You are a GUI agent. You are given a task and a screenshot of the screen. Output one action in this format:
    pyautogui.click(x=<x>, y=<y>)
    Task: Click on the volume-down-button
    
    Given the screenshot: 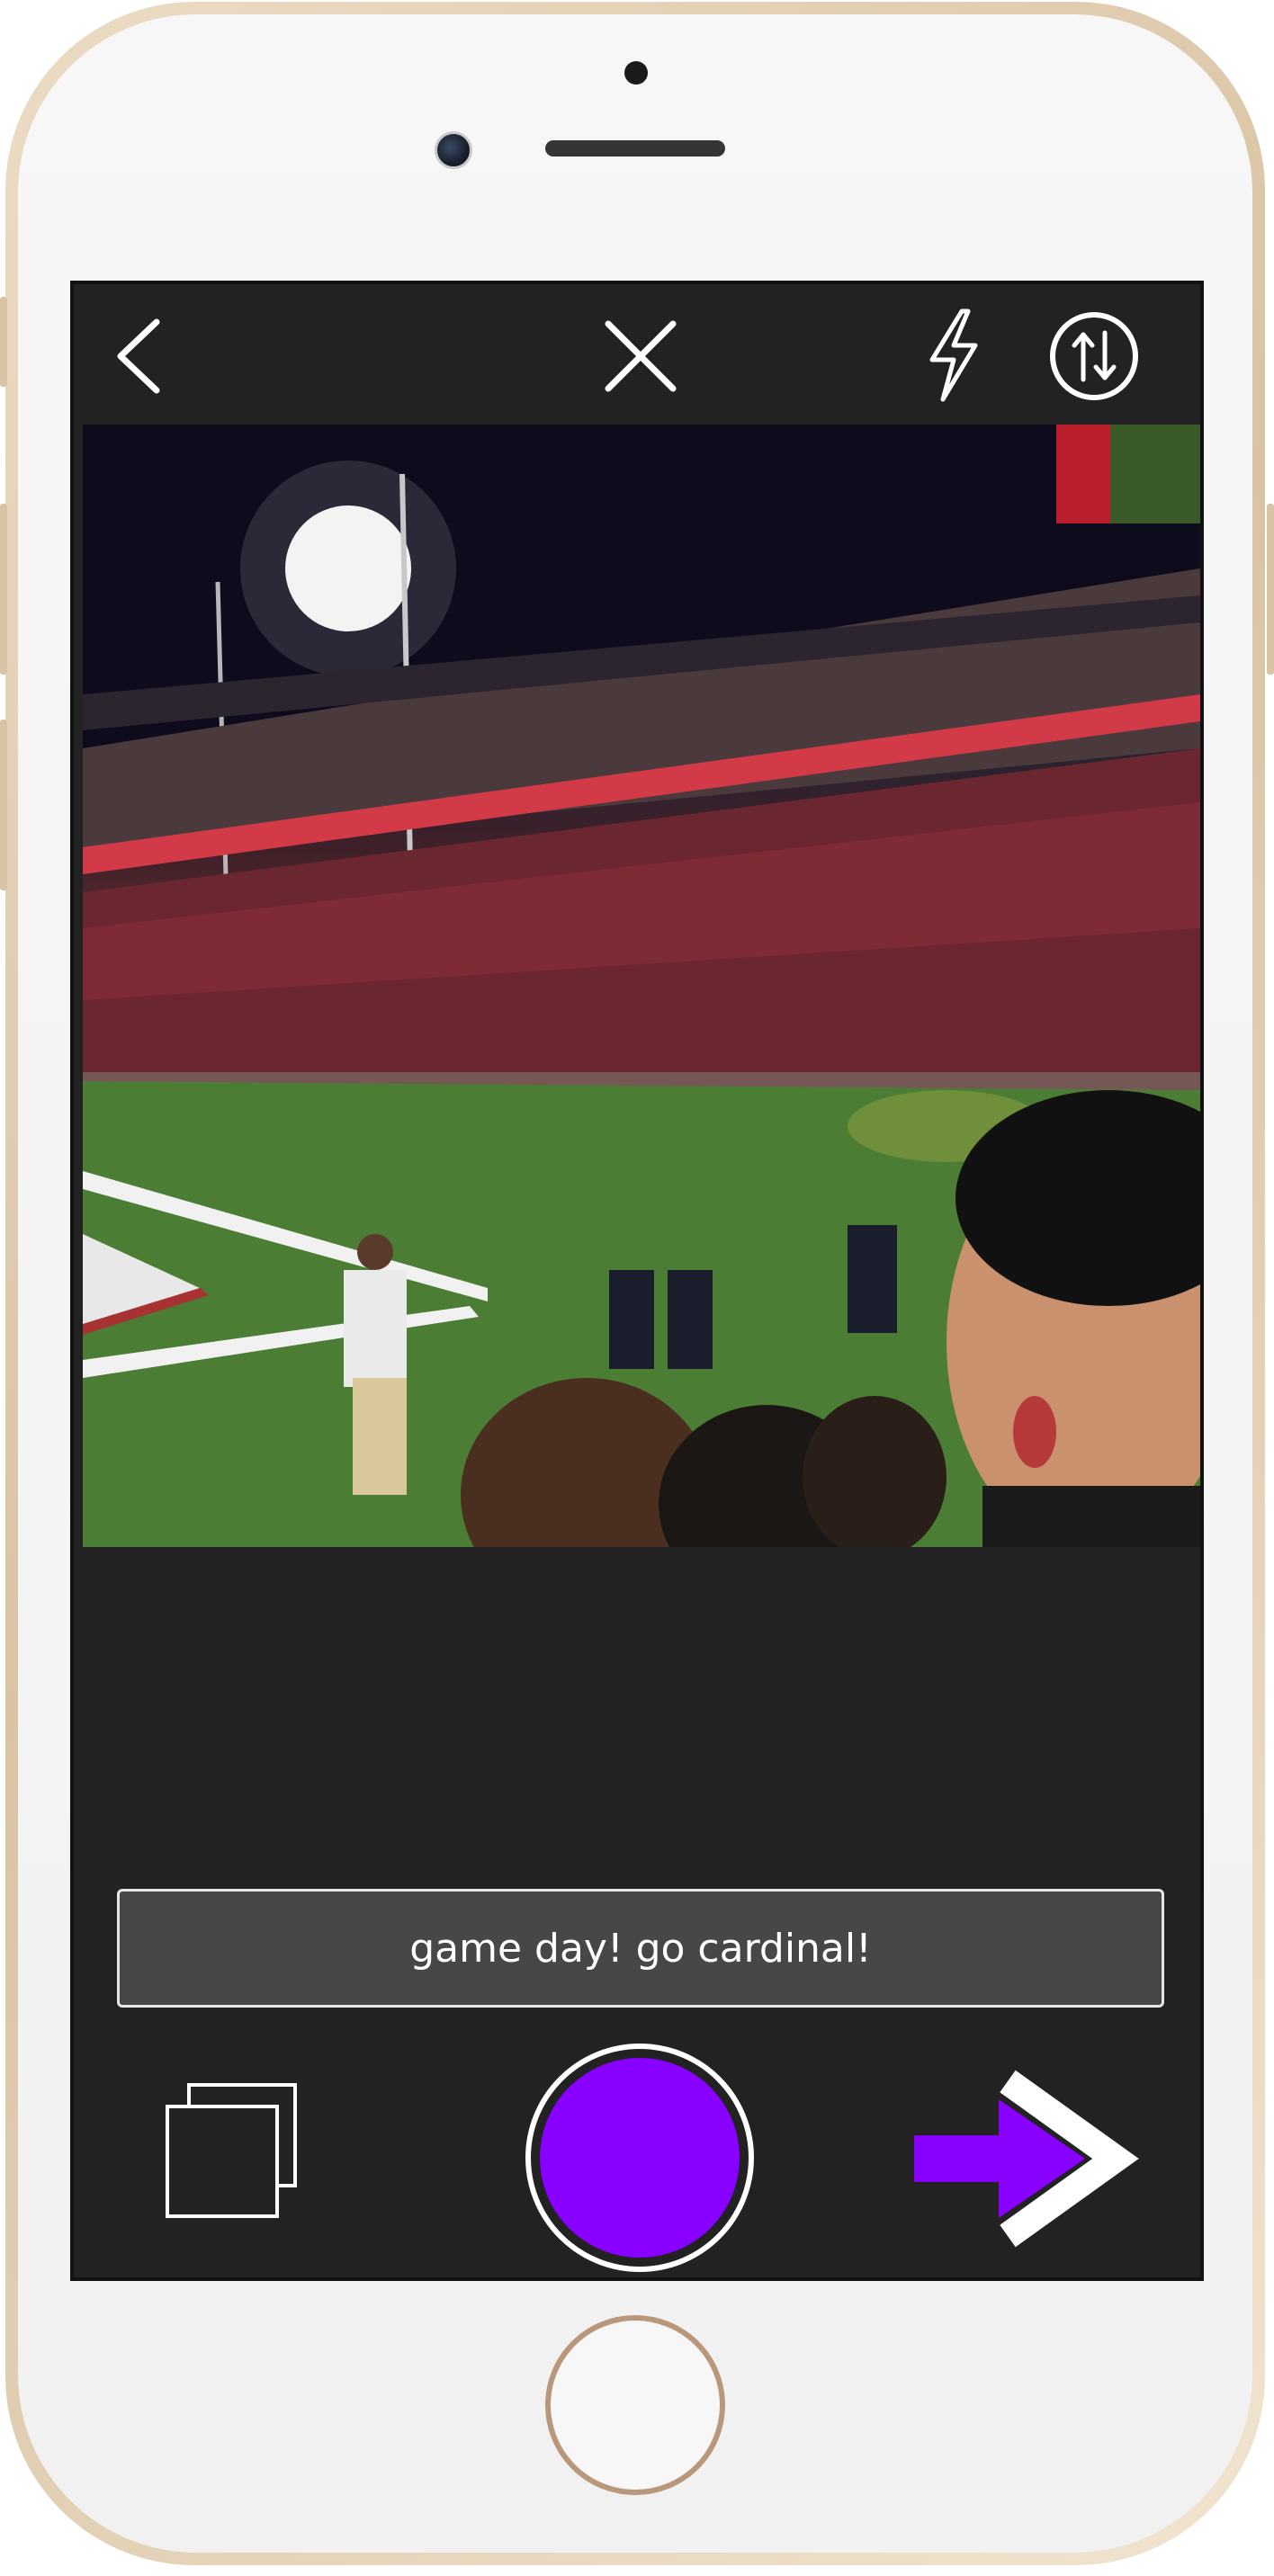 What is the action you would take?
    pyautogui.click(x=3, y=805)
    